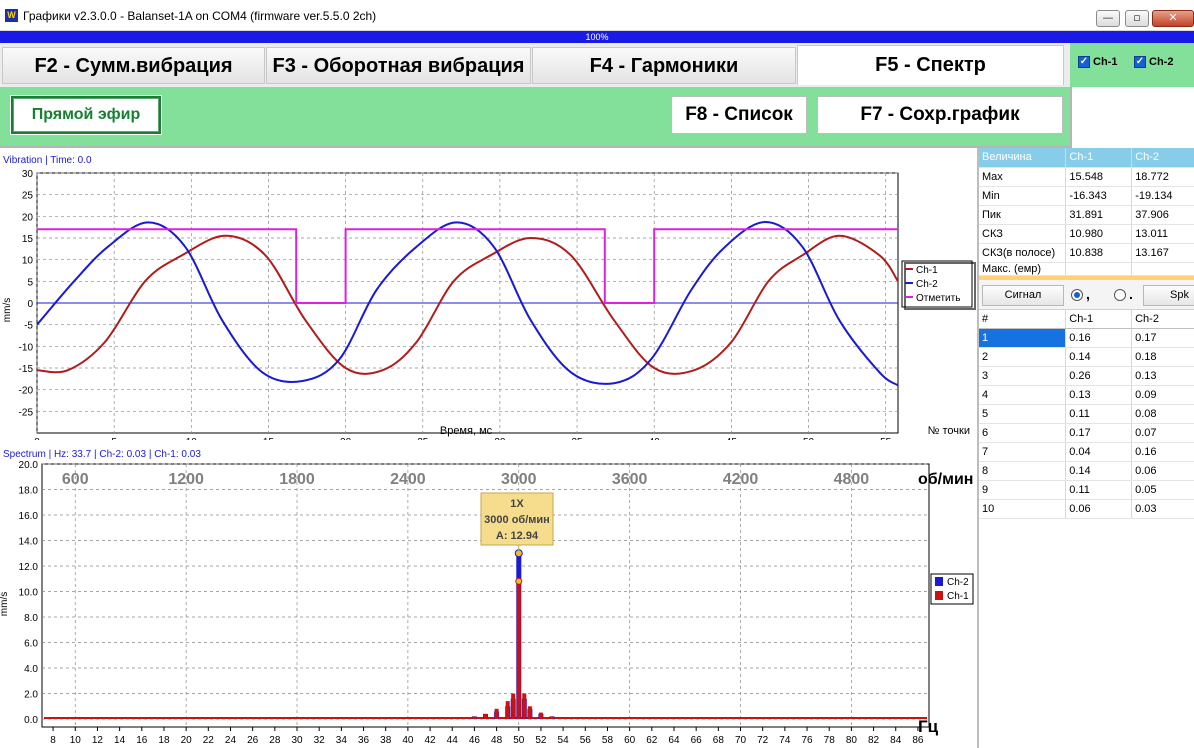 This screenshot has width=1194, height=748. Describe the element at coordinates (739, 115) in the screenshot. I see `list-button: F8 - Список` at that location.